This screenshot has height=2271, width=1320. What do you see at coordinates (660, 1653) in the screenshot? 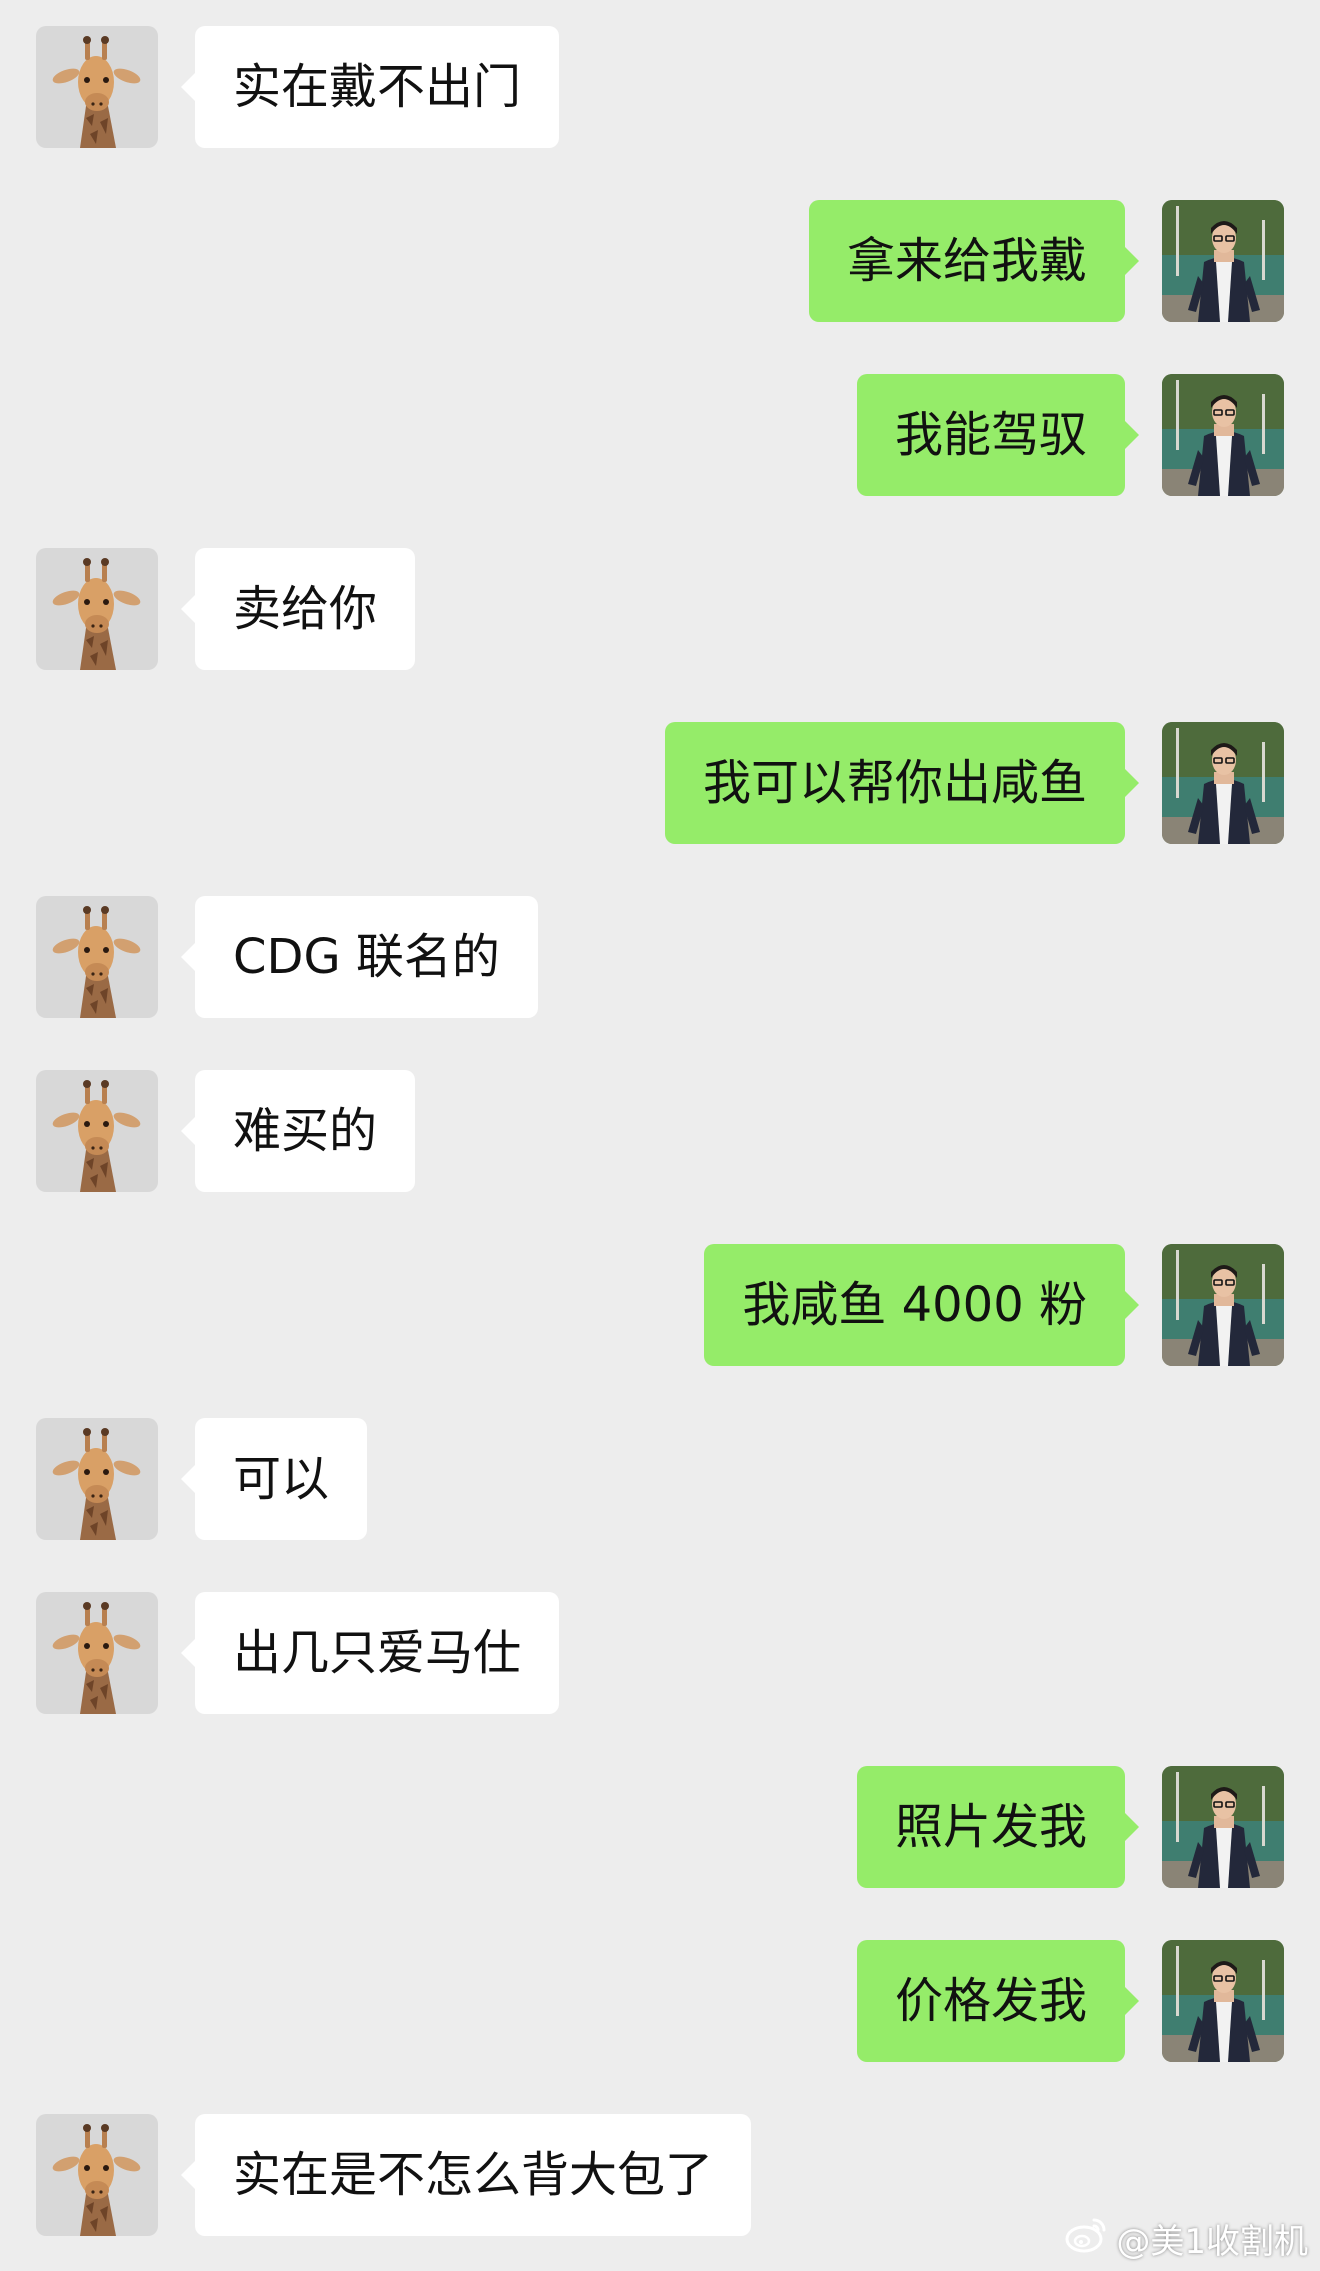
I see `message-incoming: 出几只爱马仕` at bounding box center [660, 1653].